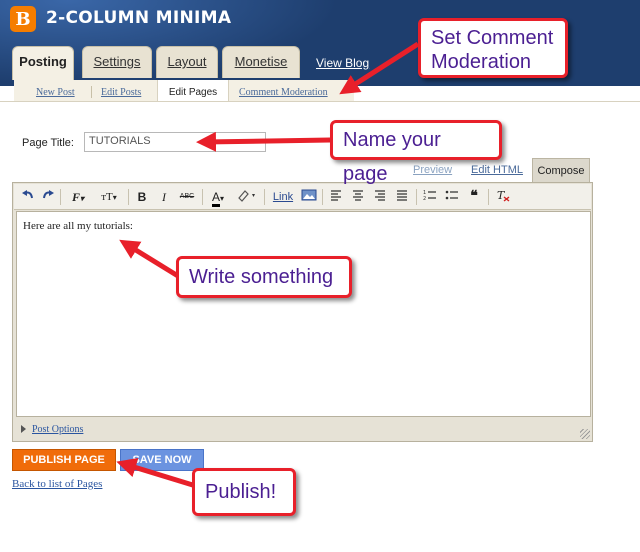 The image size is (640, 552). Describe the element at coordinates (283, 197) in the screenshot. I see `link-button: Link` at that location.